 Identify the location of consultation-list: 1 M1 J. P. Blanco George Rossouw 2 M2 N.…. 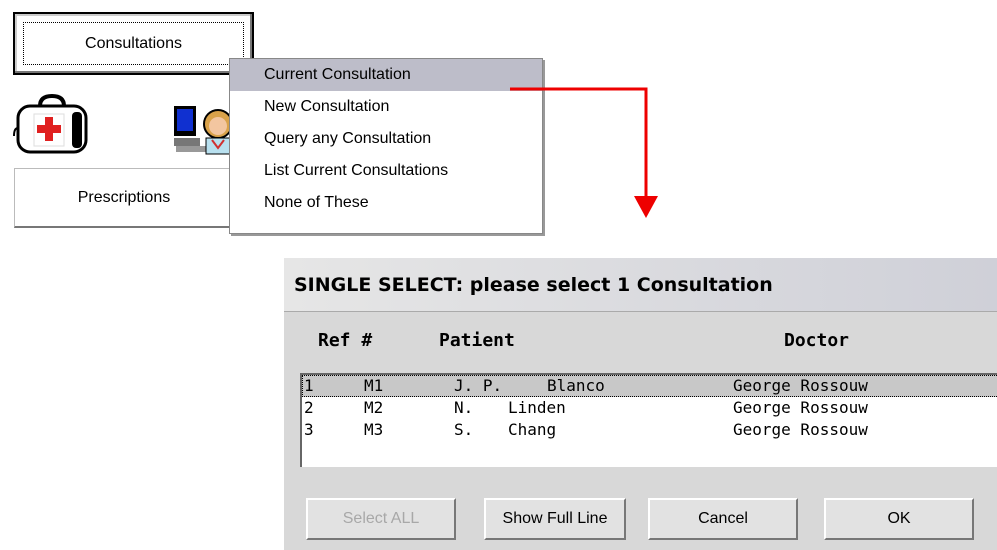
(648, 420).